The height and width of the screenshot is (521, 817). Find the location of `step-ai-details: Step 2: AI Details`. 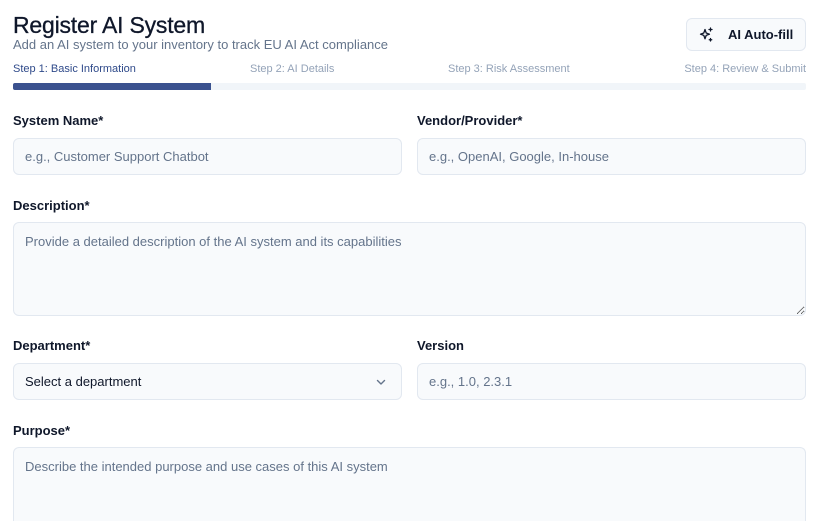

step-ai-details: Step 2: AI Details is located at coordinates (292, 69).